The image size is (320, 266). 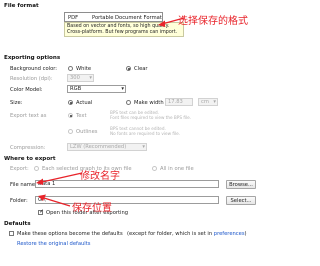 What do you see at coordinates (76, 89) in the screenshot?
I see `color-model-value: RGB` at bounding box center [76, 89].